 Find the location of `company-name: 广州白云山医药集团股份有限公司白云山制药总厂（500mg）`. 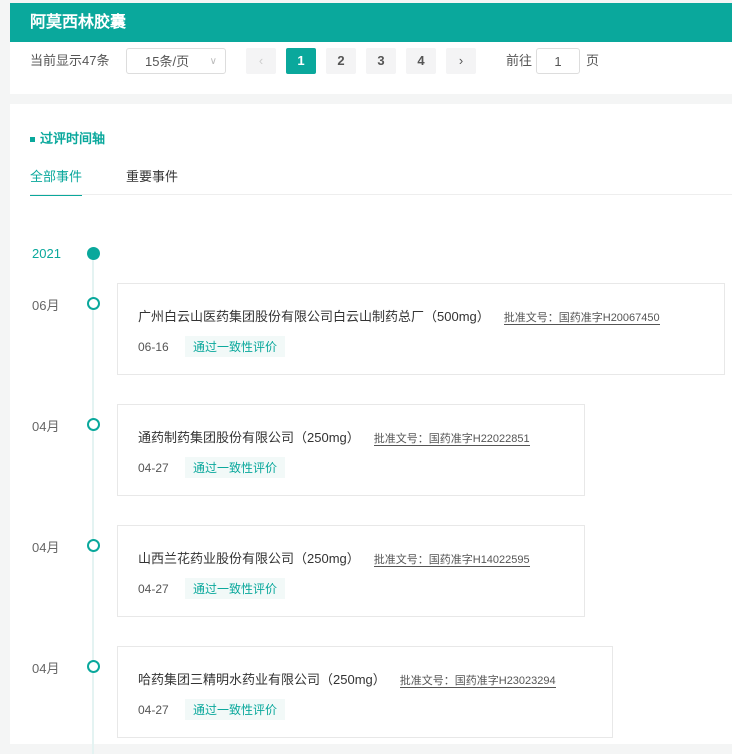

company-name: 广州白云山医药集团股份有限公司白云山制药总厂（500mg） is located at coordinates (314, 316).